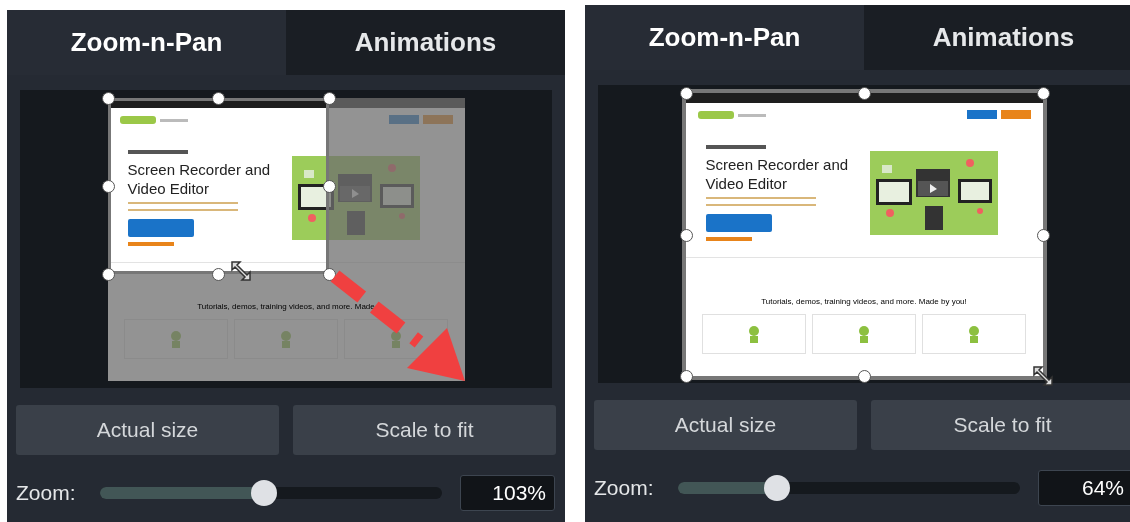  What do you see at coordinates (864, 301) in the screenshot?
I see `tagline: Tutorials, demos, training videos, and more. Made by you!` at bounding box center [864, 301].